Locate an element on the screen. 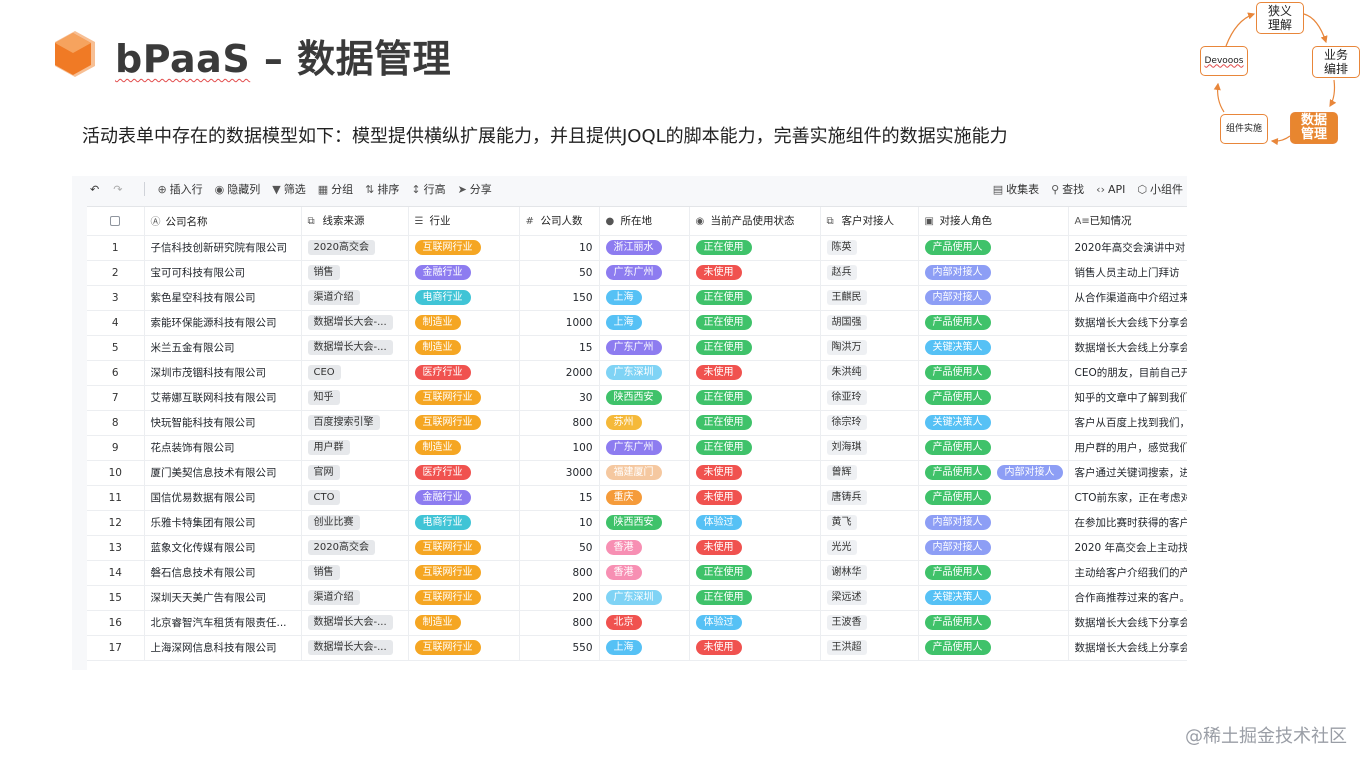  industry-cell: 制造业 is located at coordinates (464, 448).